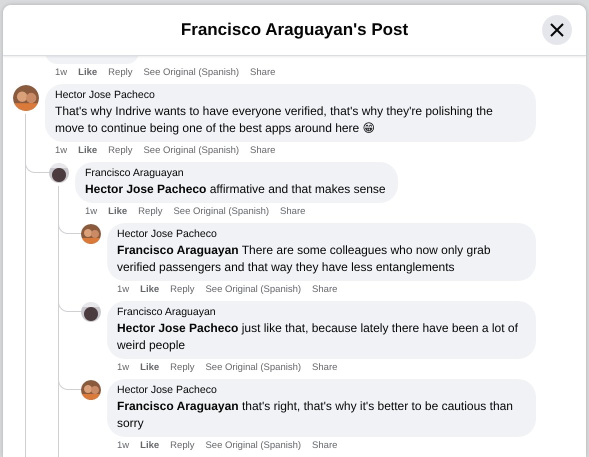  Describe the element at coordinates (315, 415) in the screenshot. I see `comment-text: Francisco Araguayan that's right, that's why it's better to be cautious than sorry` at that location.